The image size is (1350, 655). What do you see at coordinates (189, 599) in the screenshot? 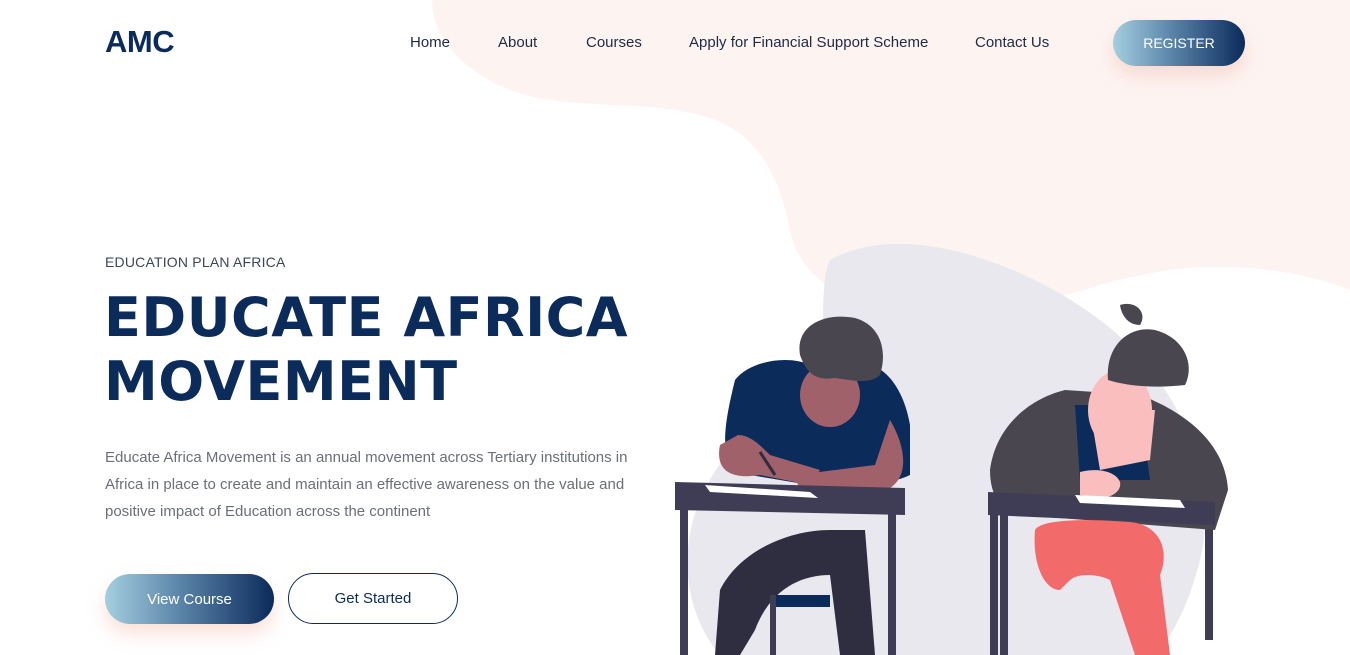
I see `view-course-button: View Course` at bounding box center [189, 599].